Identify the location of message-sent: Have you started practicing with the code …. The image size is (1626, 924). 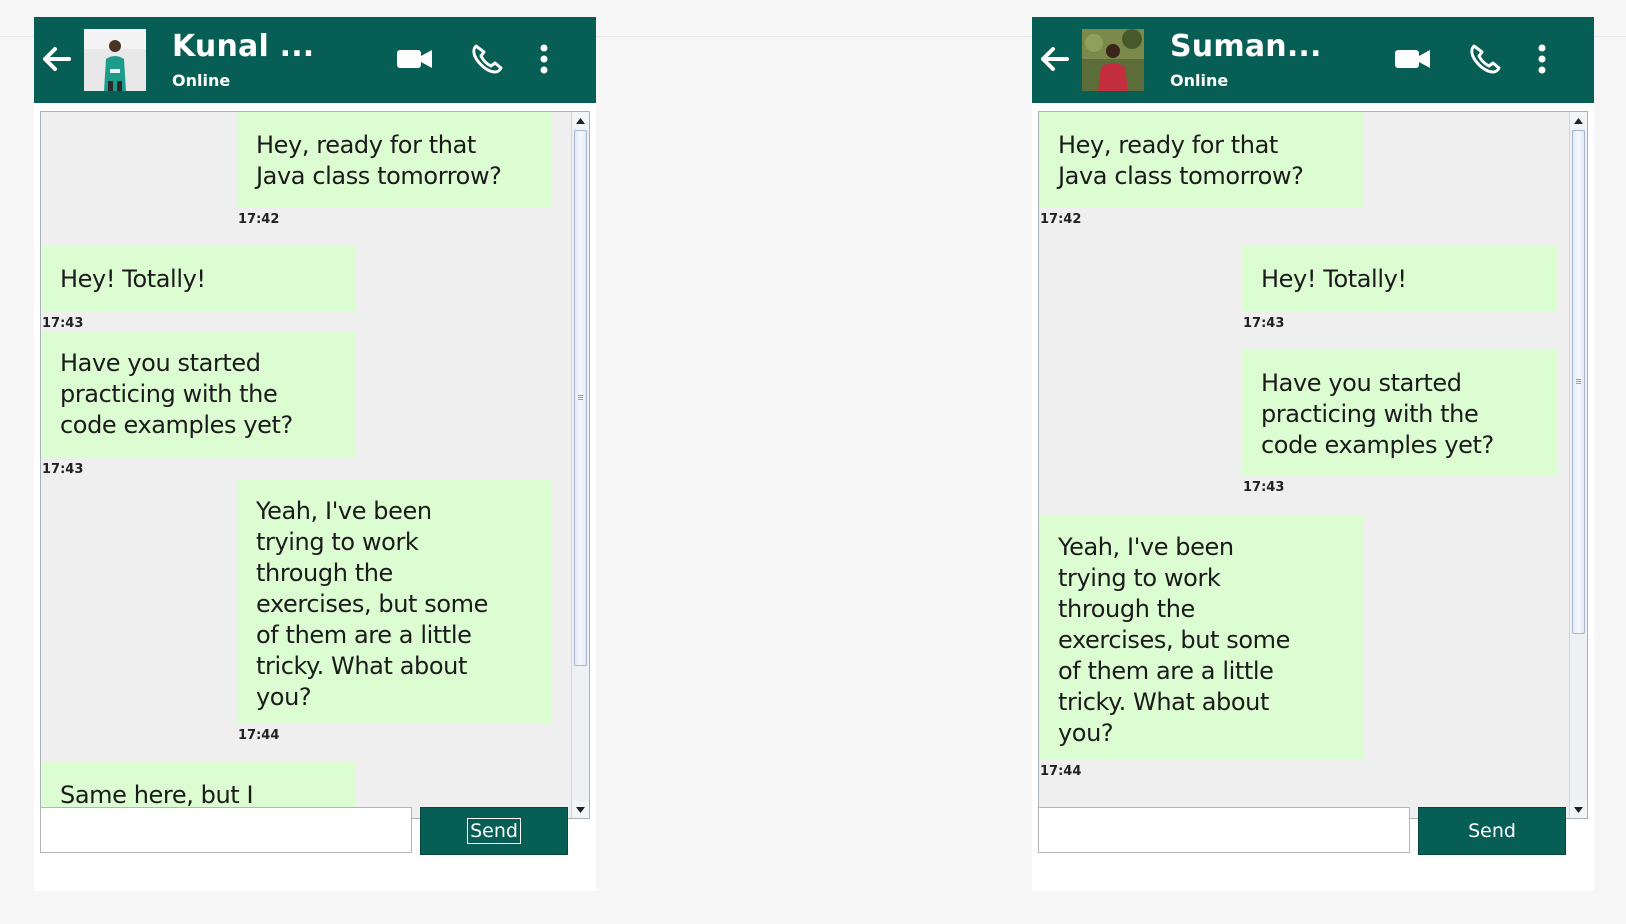
(1400, 422).